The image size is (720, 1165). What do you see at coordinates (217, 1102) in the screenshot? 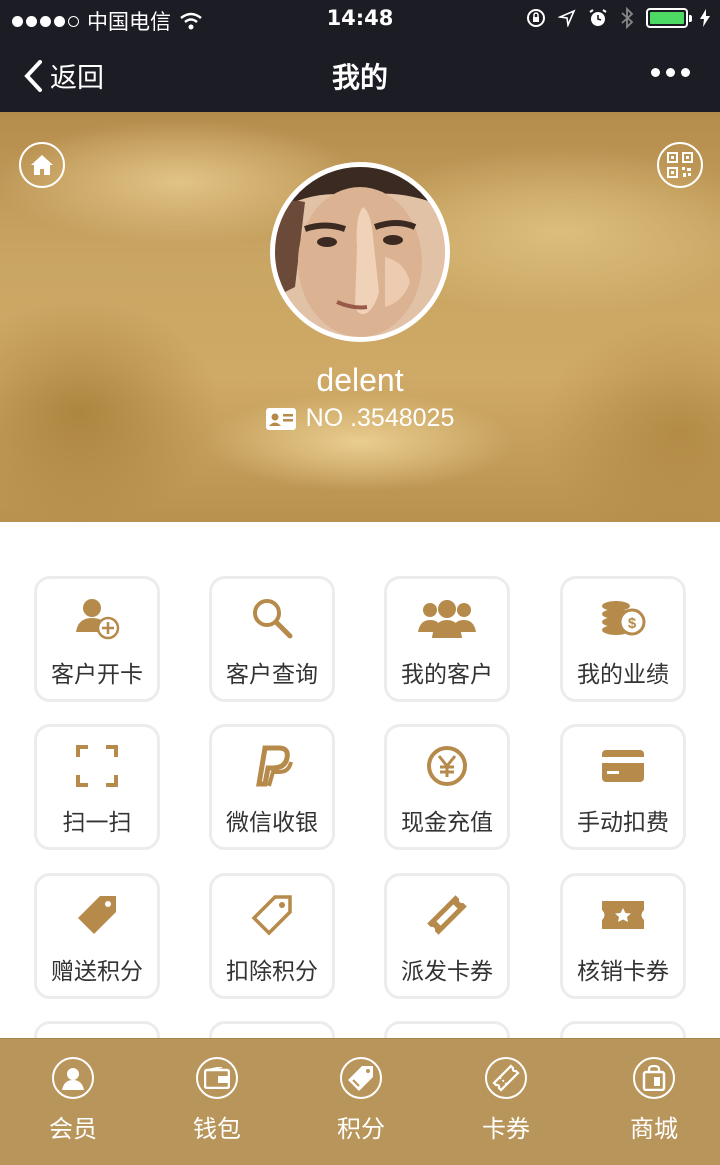
I see `tab-wallet: 钱包` at bounding box center [217, 1102].